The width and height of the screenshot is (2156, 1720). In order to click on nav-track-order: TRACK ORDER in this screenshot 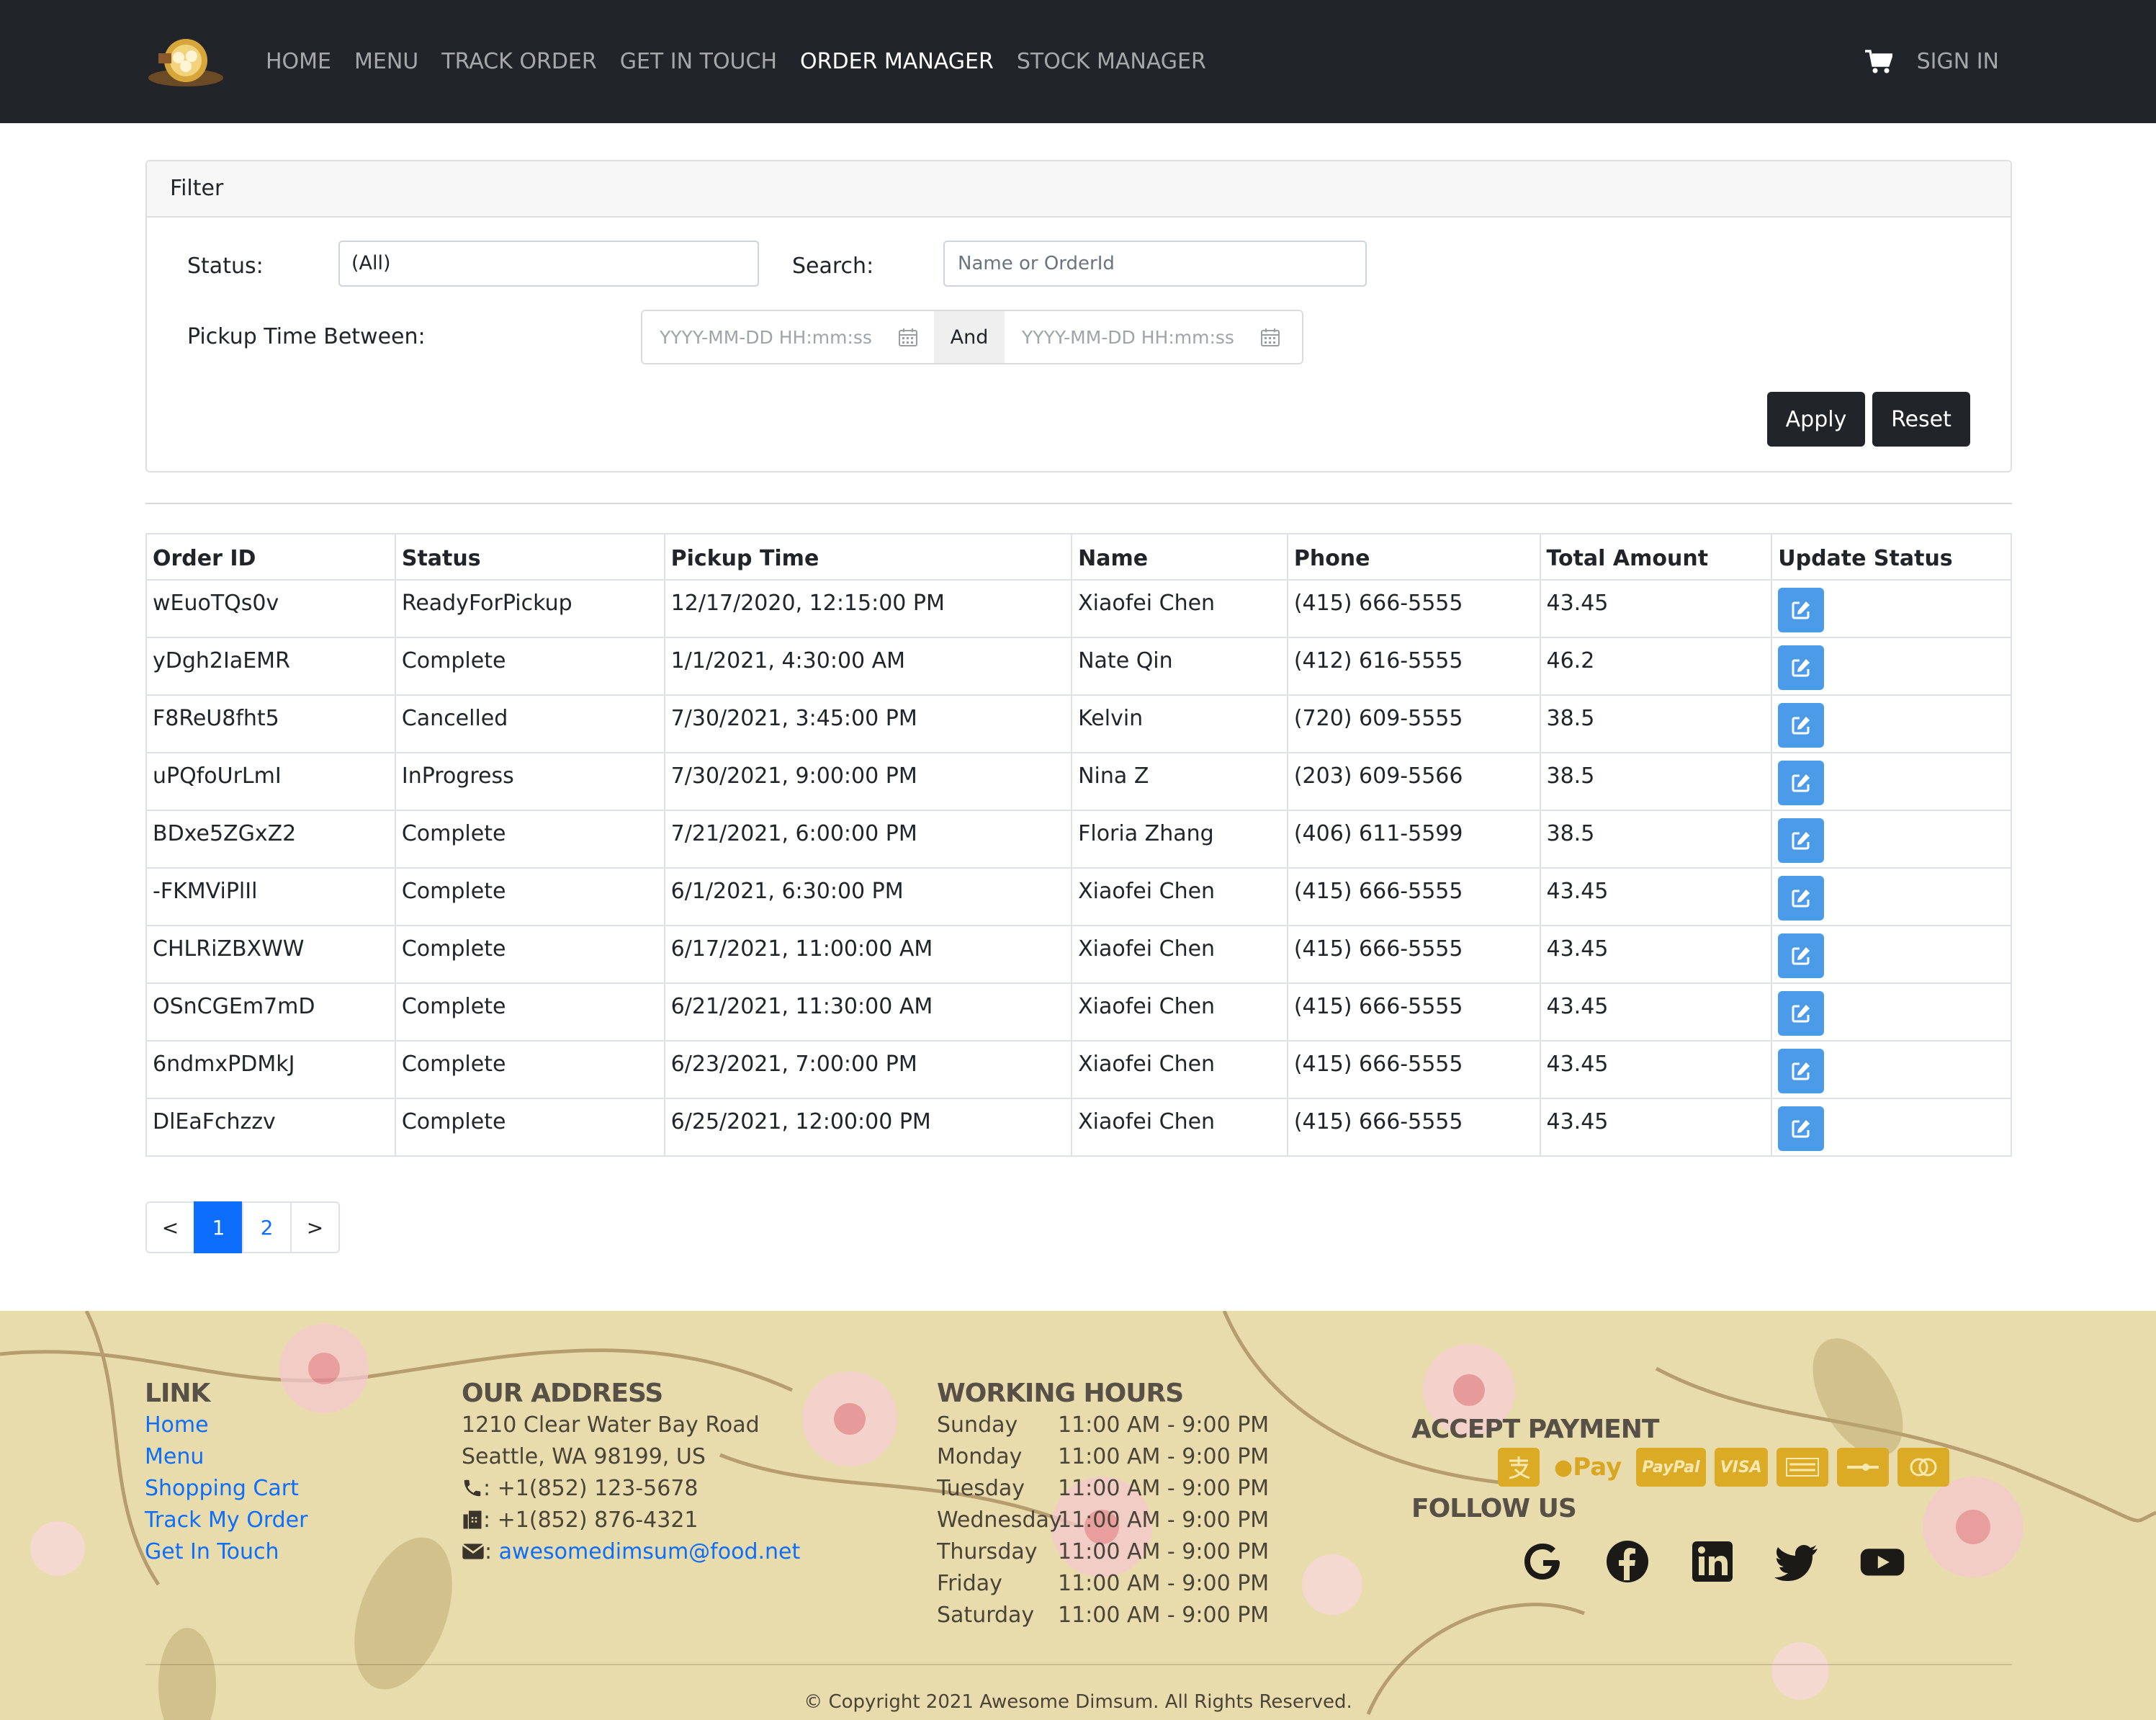, I will do `click(518, 61)`.